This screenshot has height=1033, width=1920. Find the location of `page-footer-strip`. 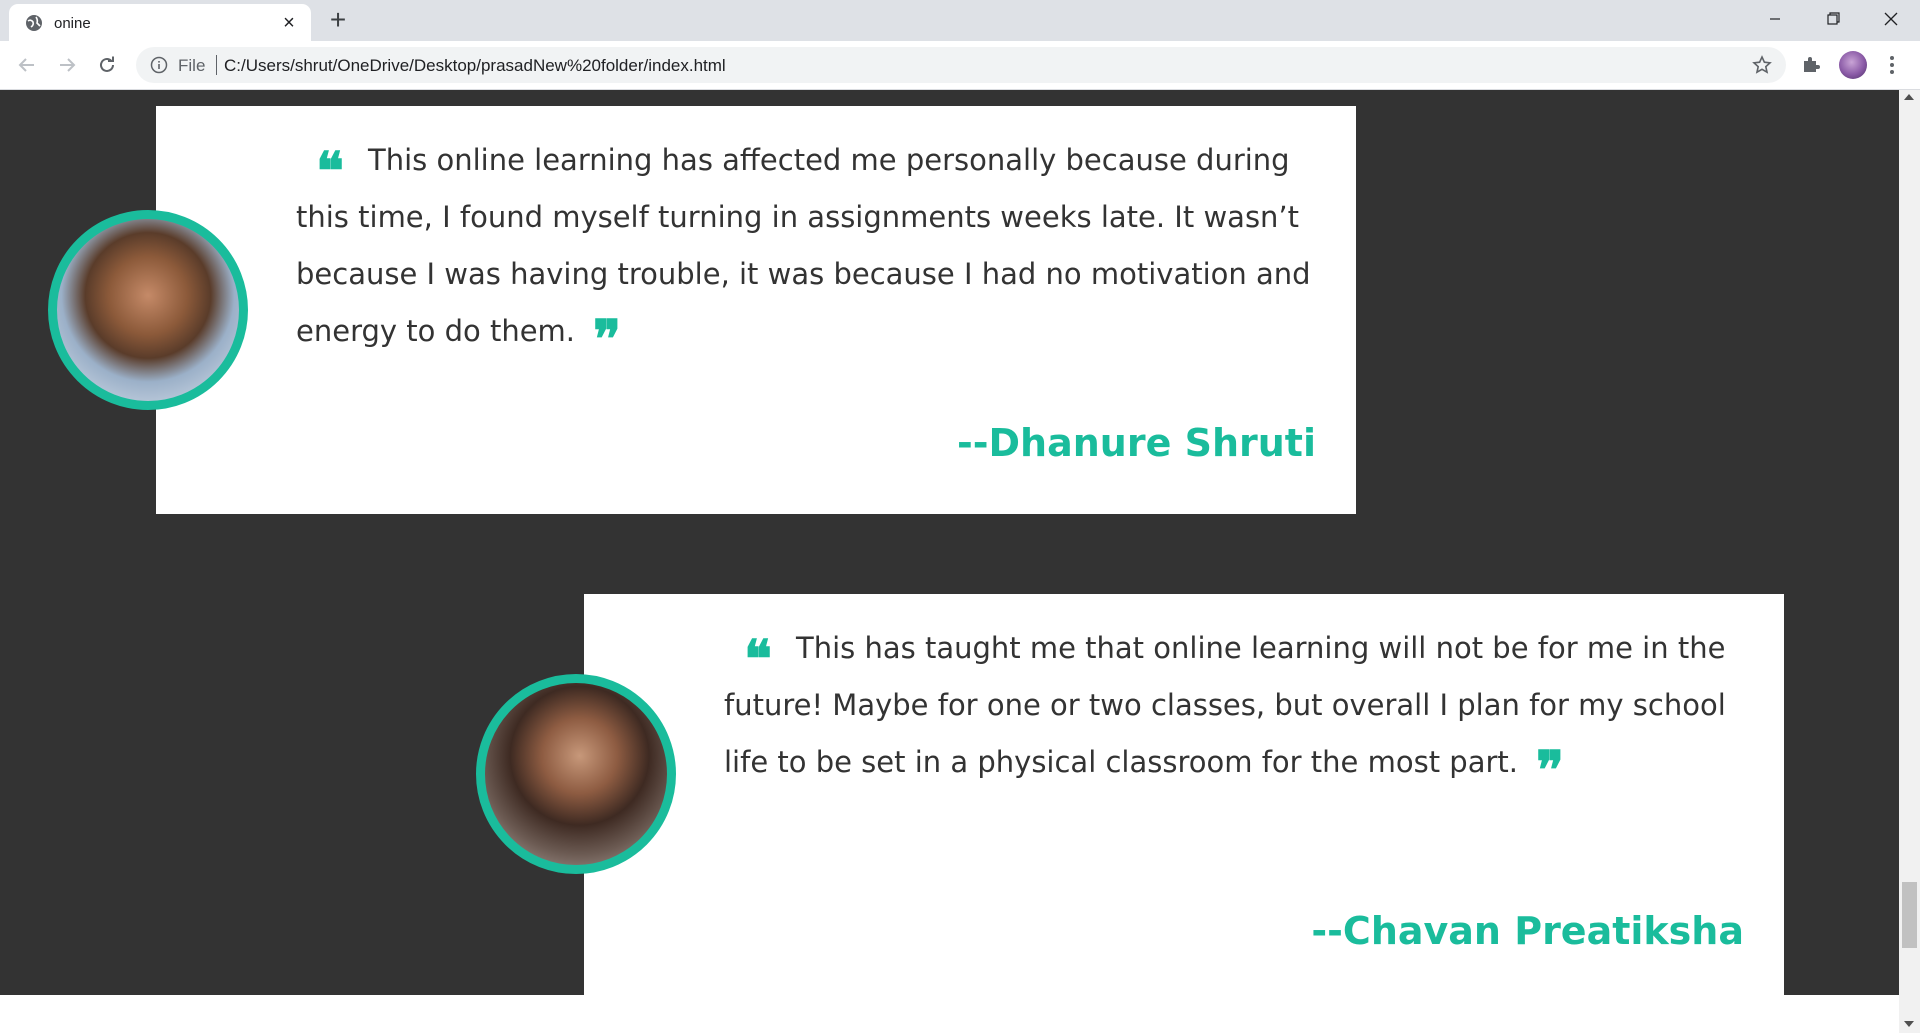

page-footer-strip is located at coordinates (949, 1014).